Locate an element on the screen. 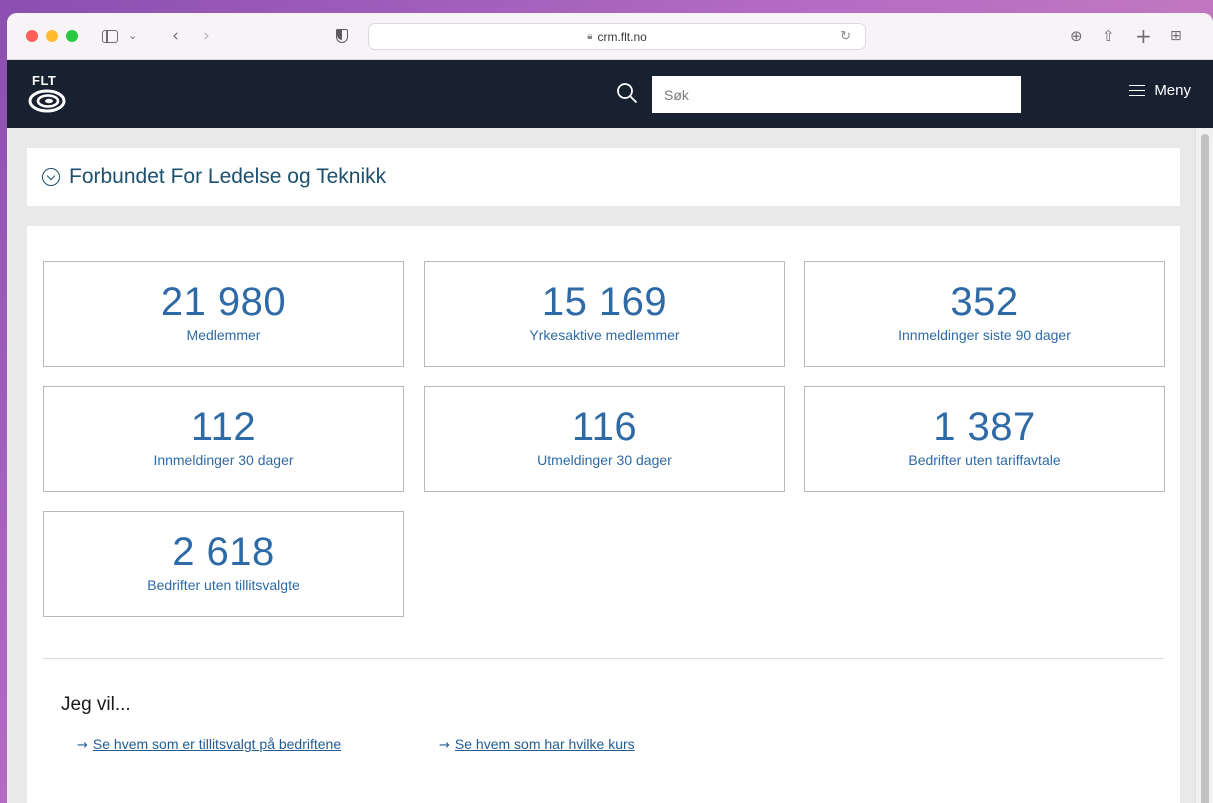 The height and width of the screenshot is (803, 1213). stat-label: Yrkesaktive medlemmer is located at coordinates (604, 335).